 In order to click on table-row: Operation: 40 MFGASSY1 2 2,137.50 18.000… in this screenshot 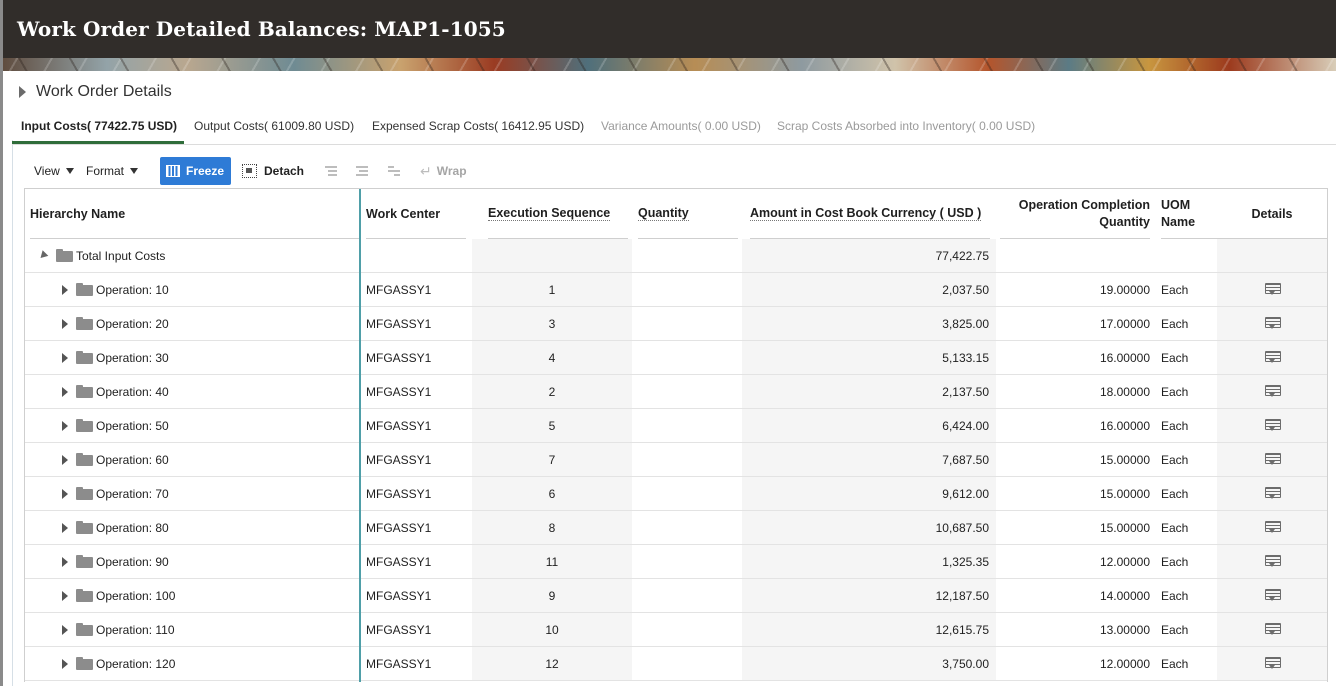, I will do `click(676, 392)`.